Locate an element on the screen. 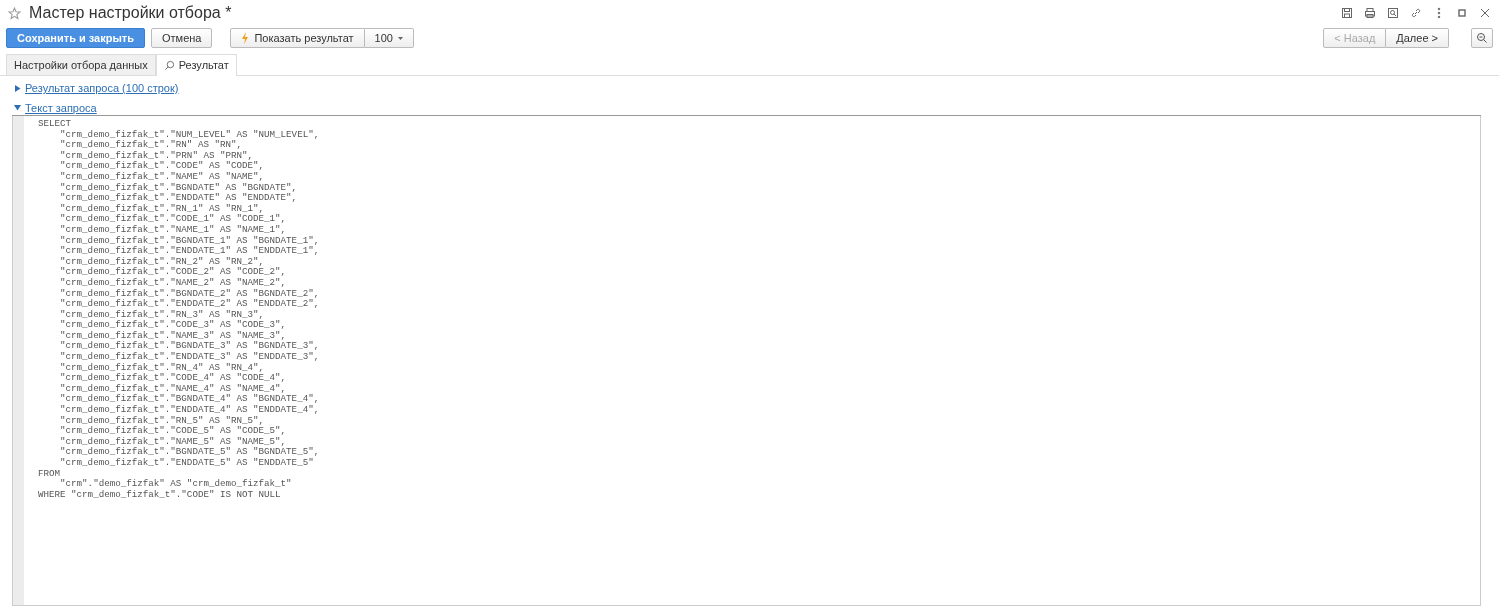 The height and width of the screenshot is (612, 1499). show-result-button: Показать результат is located at coordinates (297, 38).